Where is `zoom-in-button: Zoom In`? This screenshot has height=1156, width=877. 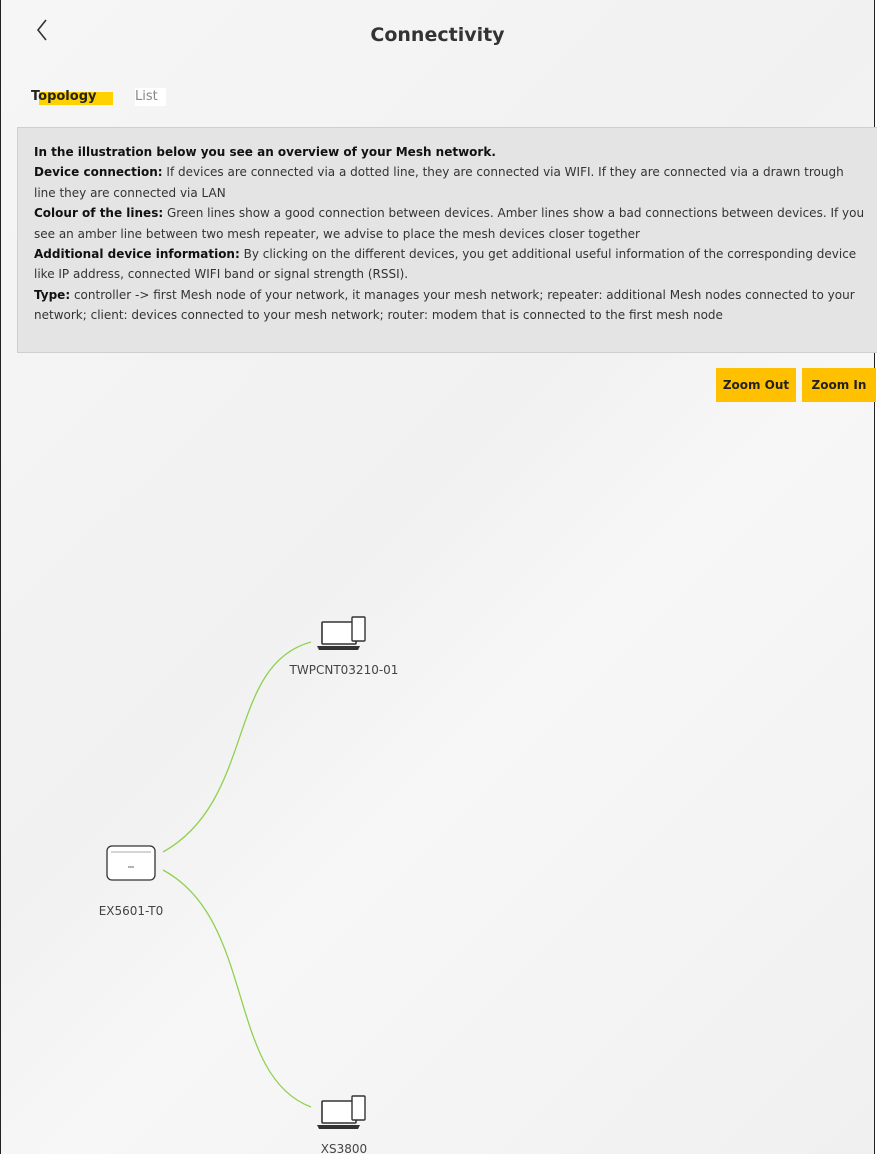
zoom-in-button: Zoom In is located at coordinates (839, 385).